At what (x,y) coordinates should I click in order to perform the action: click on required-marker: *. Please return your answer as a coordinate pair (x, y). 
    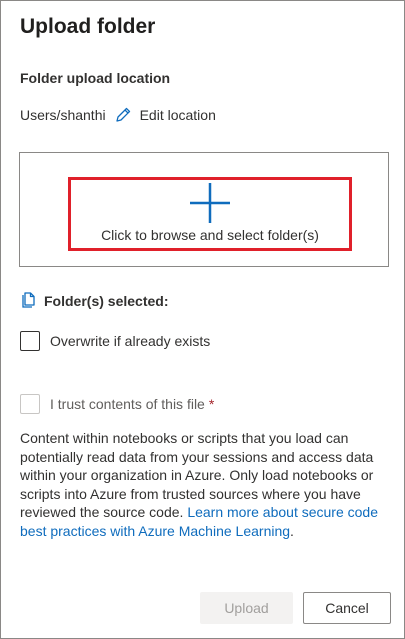
    Looking at the image, I should click on (211, 404).